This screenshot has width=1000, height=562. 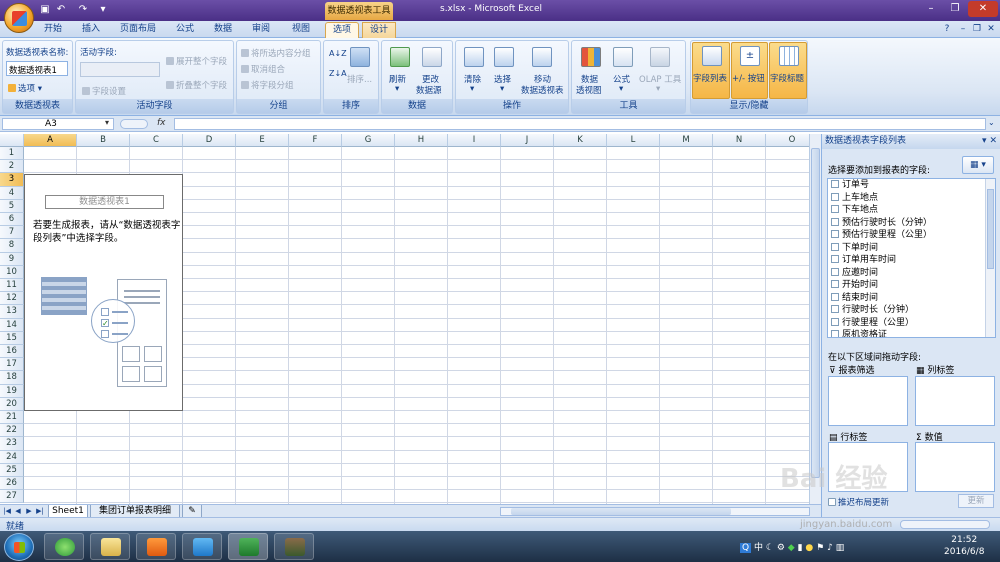 What do you see at coordinates (931, 9) in the screenshot?
I see `minimize-button: –` at bounding box center [931, 9].